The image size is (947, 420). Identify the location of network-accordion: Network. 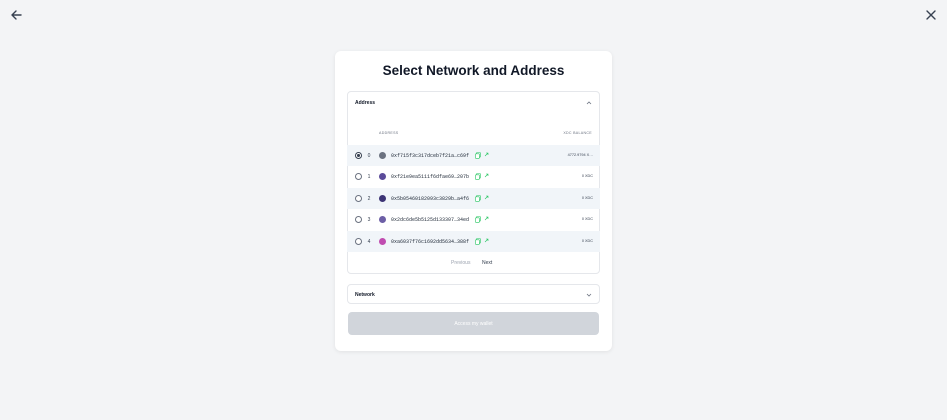
(473, 294).